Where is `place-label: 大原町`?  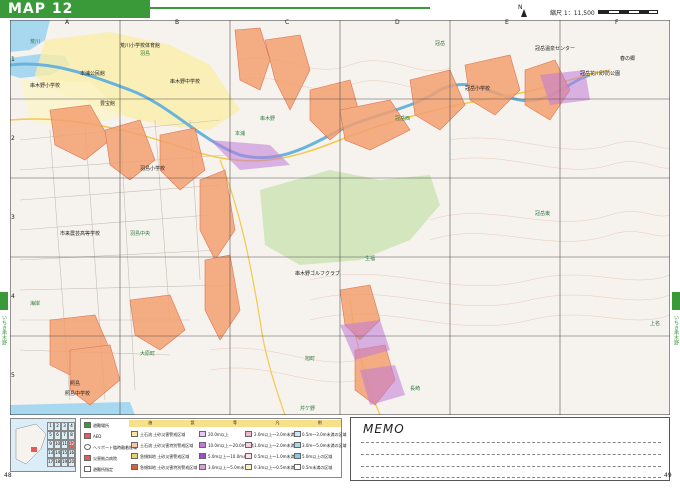
place-label: 大原町 is located at coordinates (148, 354).